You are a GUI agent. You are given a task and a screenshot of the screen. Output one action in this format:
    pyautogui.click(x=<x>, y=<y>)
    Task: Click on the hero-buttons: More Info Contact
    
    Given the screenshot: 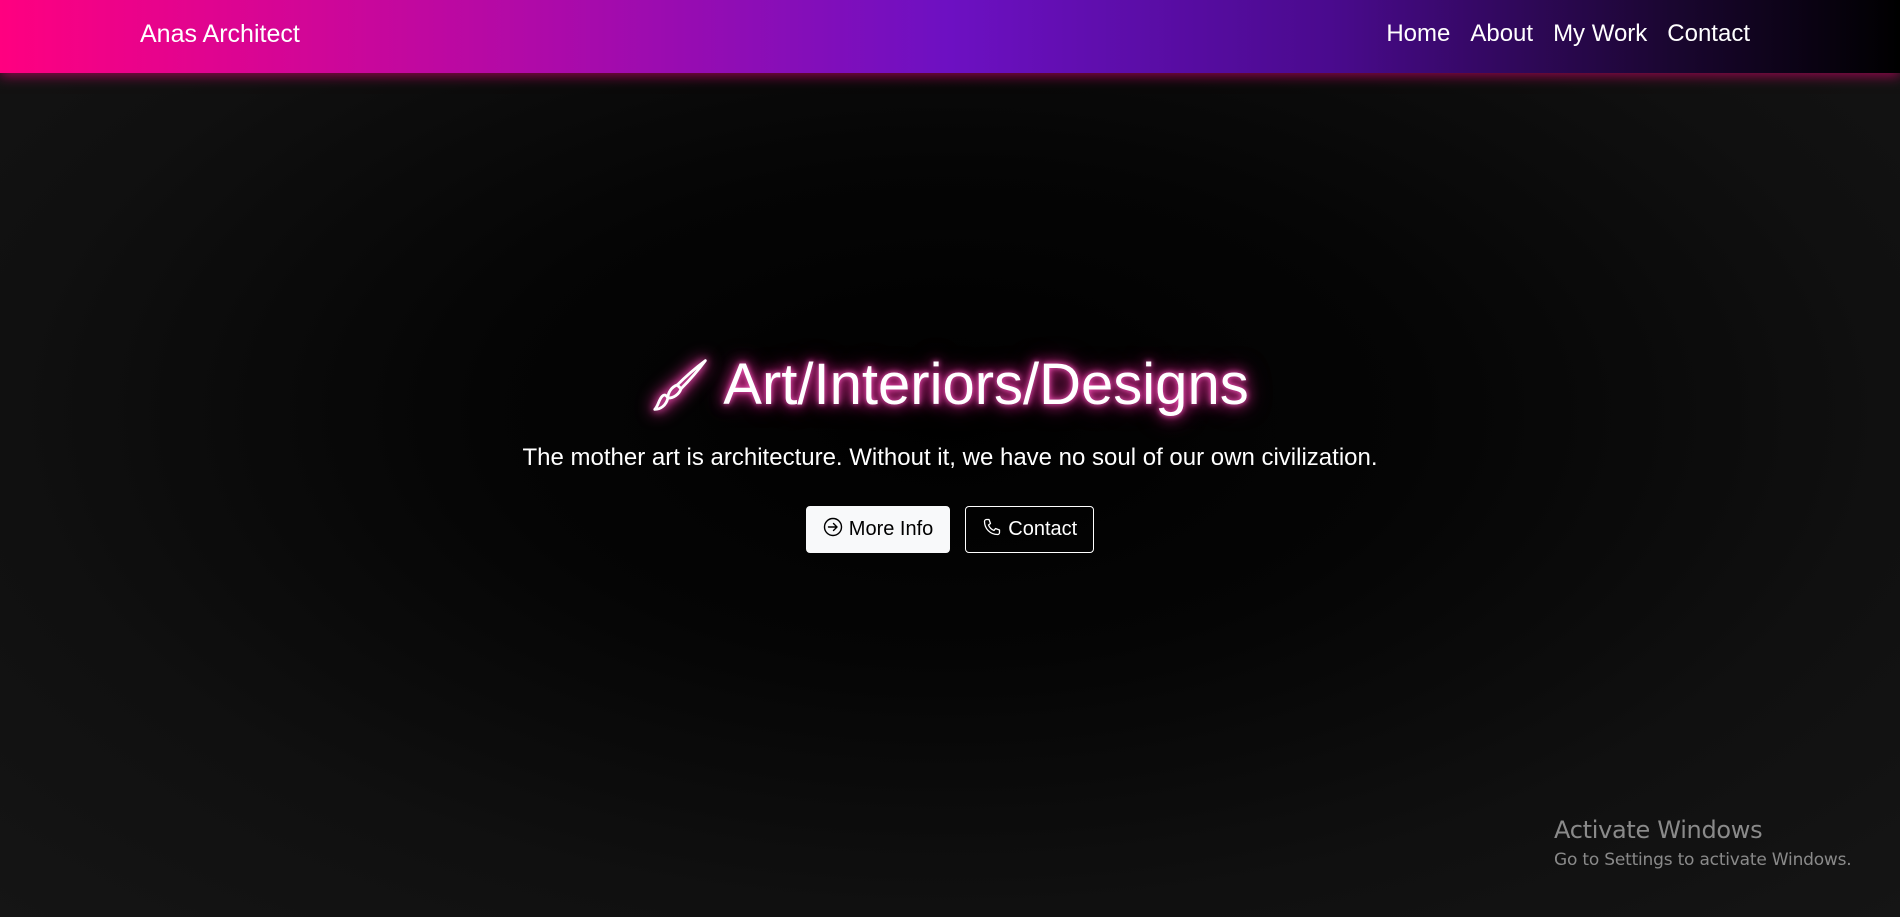 What is the action you would take?
    pyautogui.click(x=950, y=529)
    